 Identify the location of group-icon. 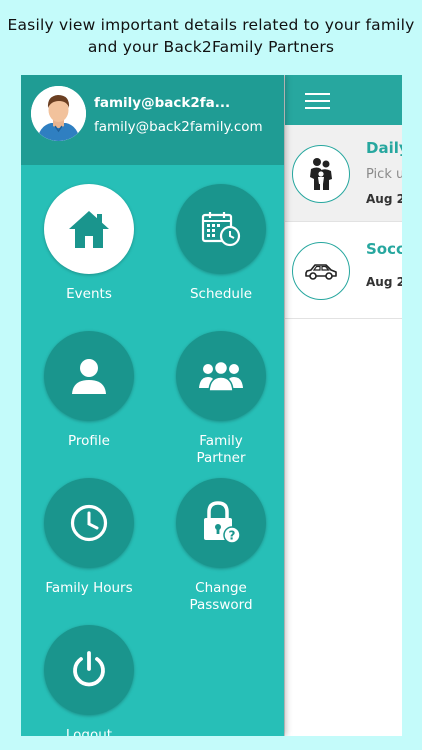
(221, 376).